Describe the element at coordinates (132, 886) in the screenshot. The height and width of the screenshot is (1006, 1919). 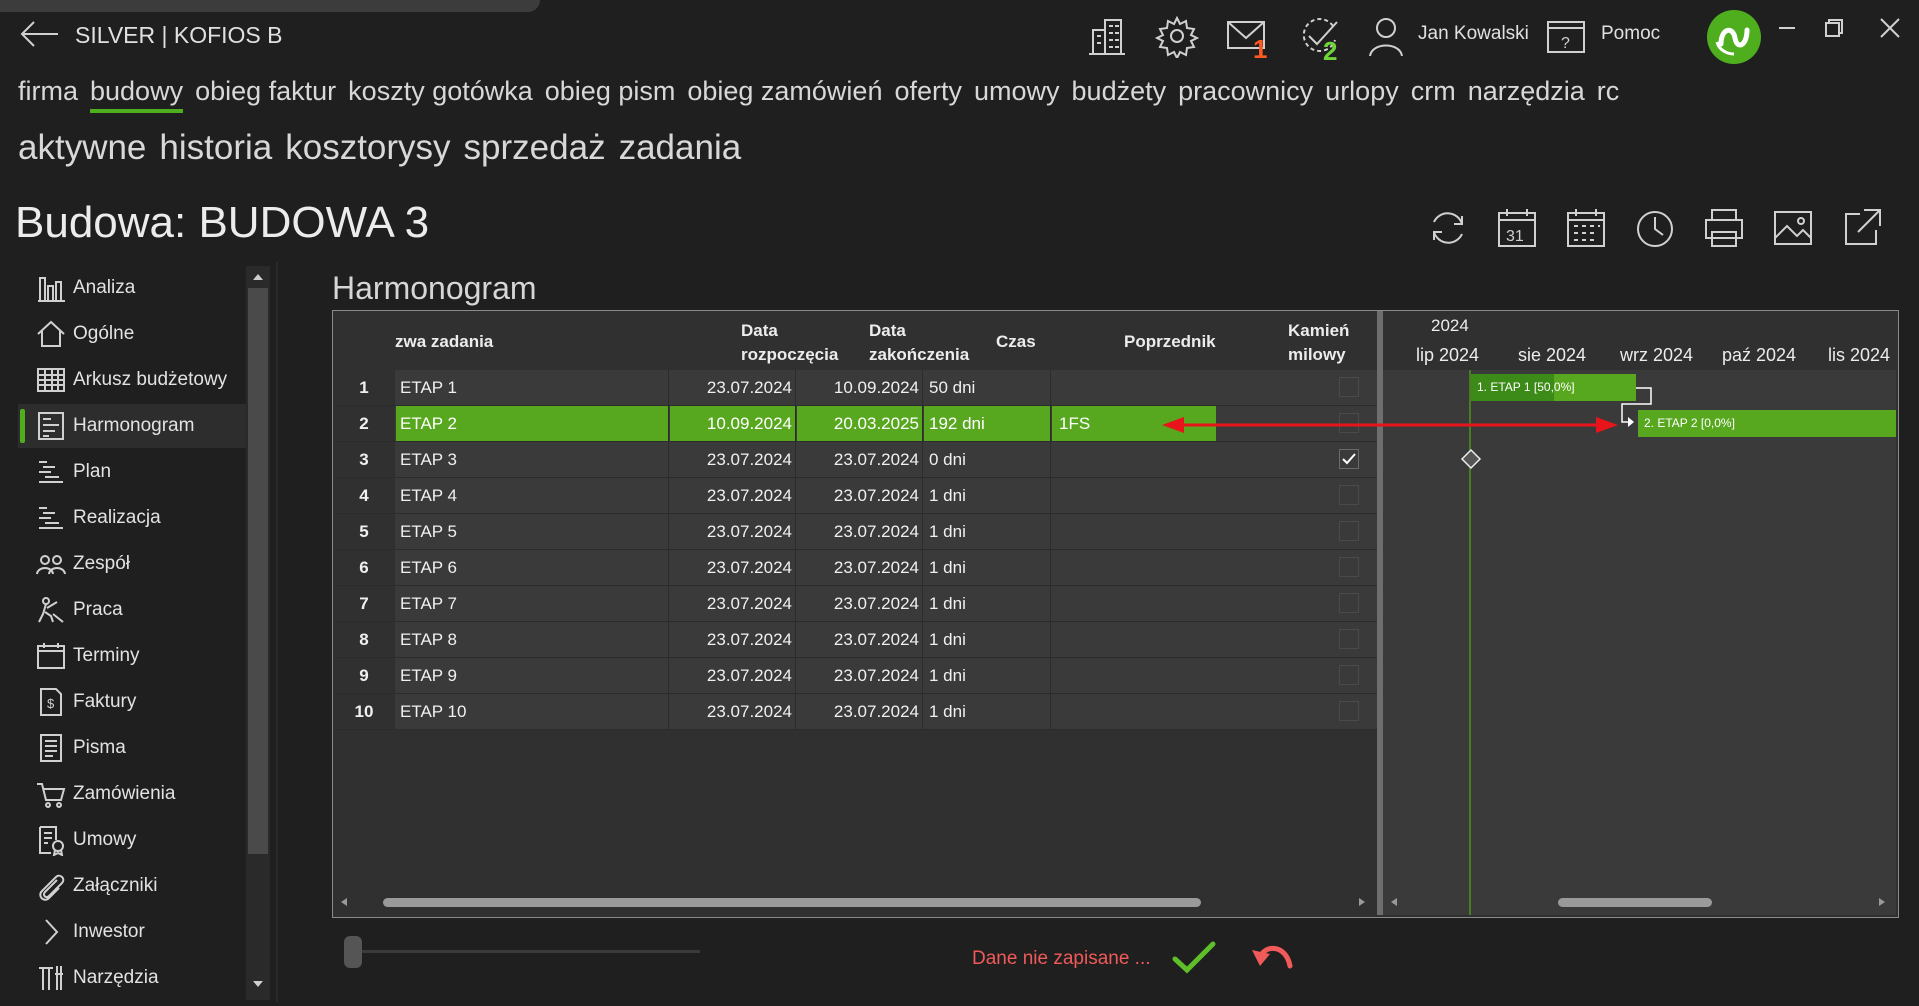
I see `sidebar-item-zalaczniki: Załączniki` at that location.